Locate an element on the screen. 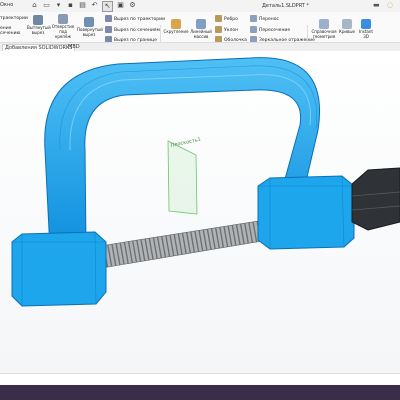 The image size is (400, 400). instant3d-icon is located at coordinates (366, 24).